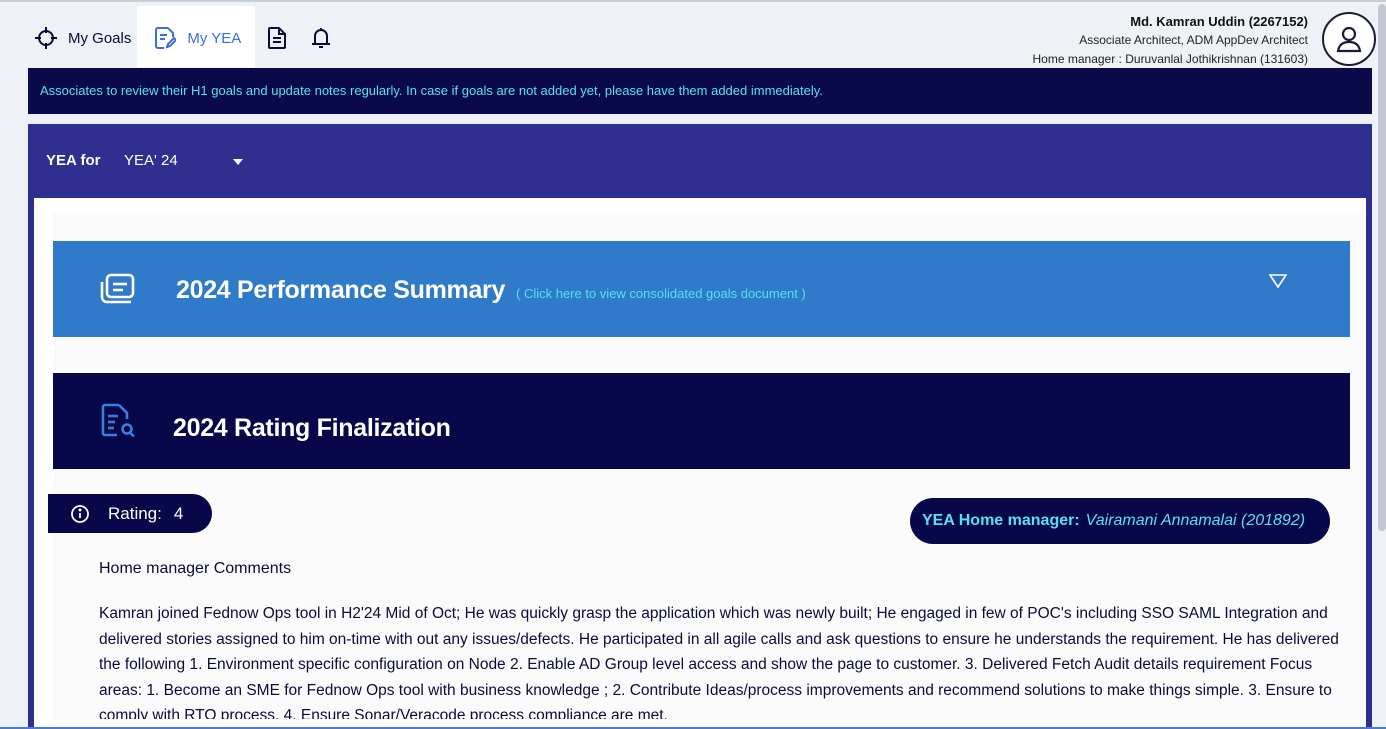 The image size is (1386, 729). I want to click on tab-notifications, so click(321, 38).